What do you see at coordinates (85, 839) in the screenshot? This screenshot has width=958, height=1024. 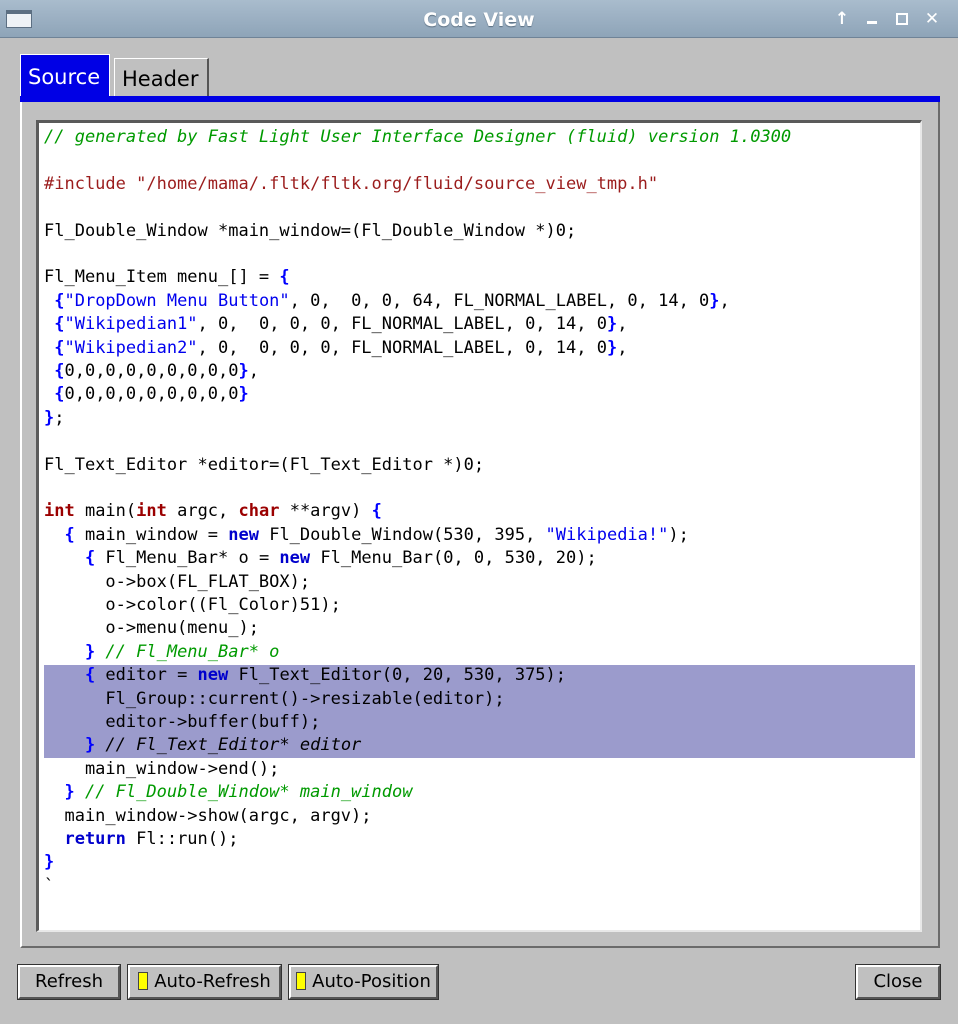 I see `code-token: return` at bounding box center [85, 839].